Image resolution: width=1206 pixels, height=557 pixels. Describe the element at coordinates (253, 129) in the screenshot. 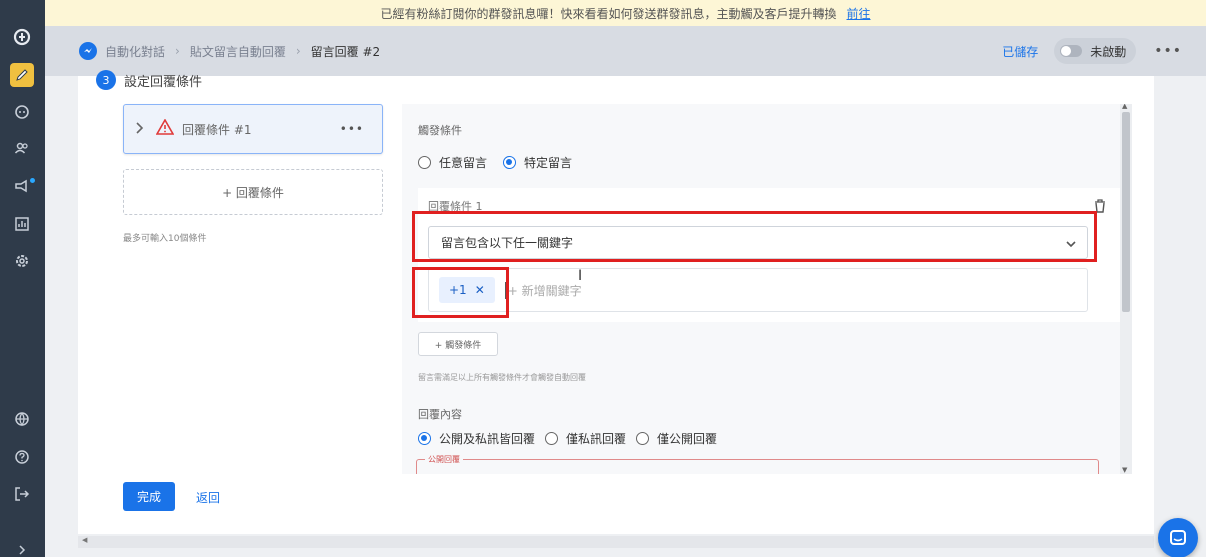

I see `condition-item: 回覆條件 #1 •••` at that location.